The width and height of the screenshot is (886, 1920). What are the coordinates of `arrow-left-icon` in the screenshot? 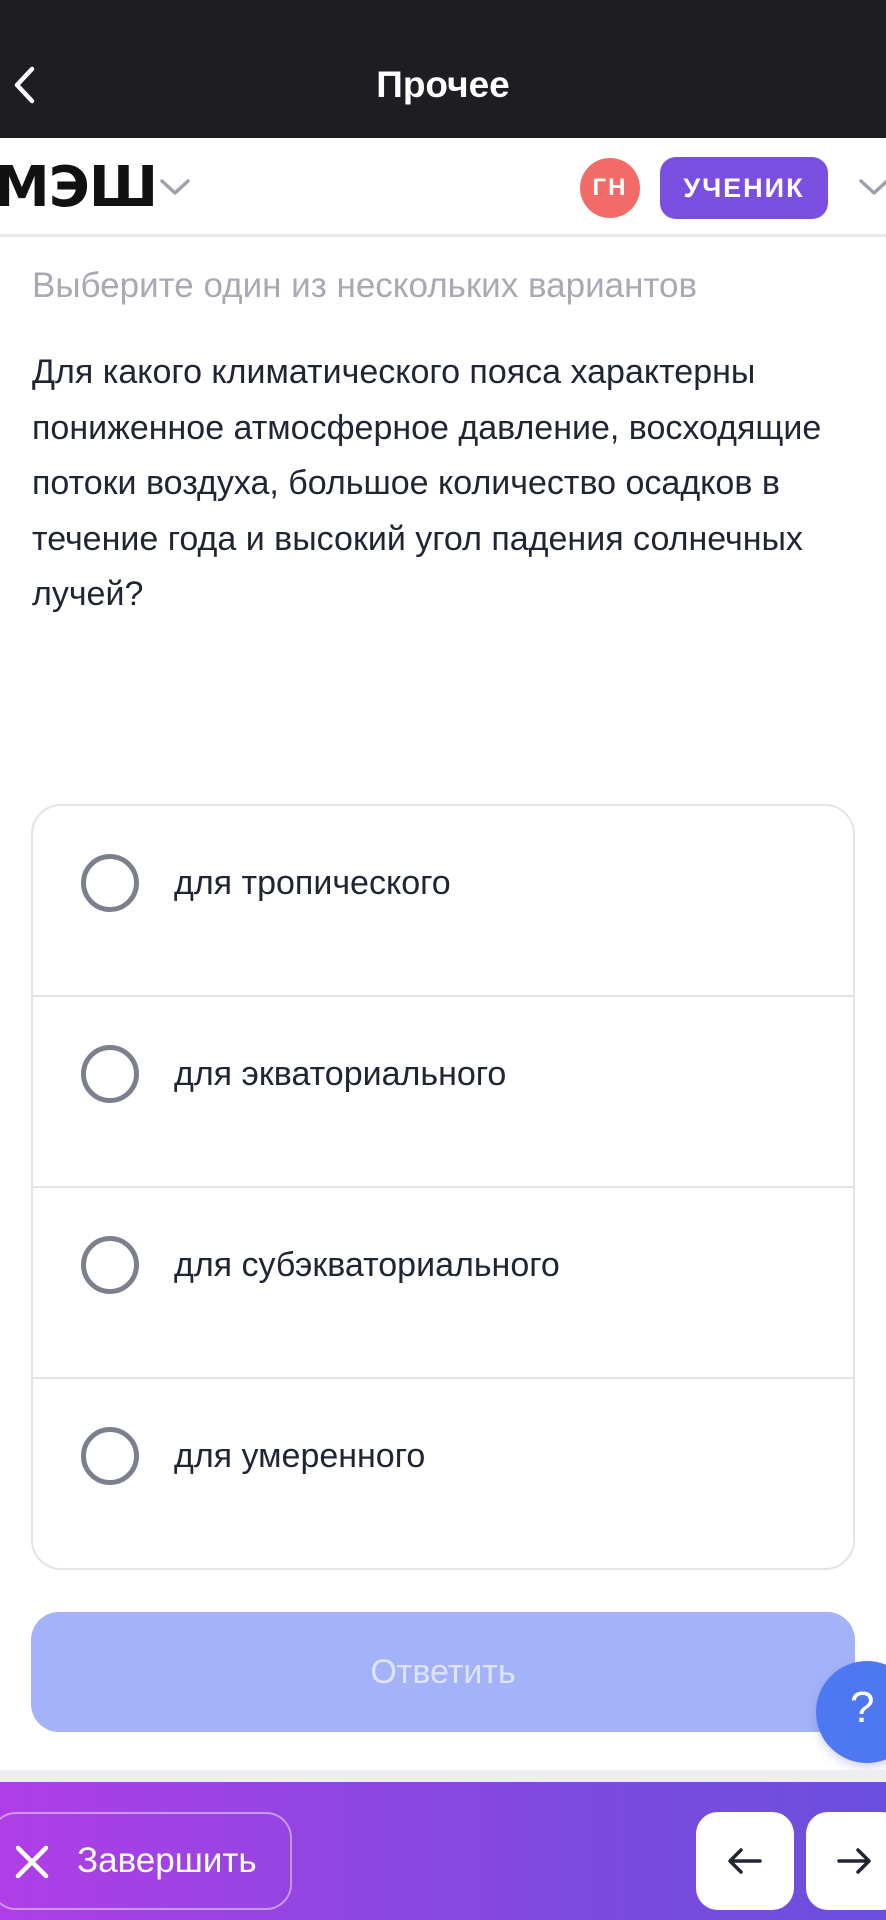 It's located at (745, 1861).